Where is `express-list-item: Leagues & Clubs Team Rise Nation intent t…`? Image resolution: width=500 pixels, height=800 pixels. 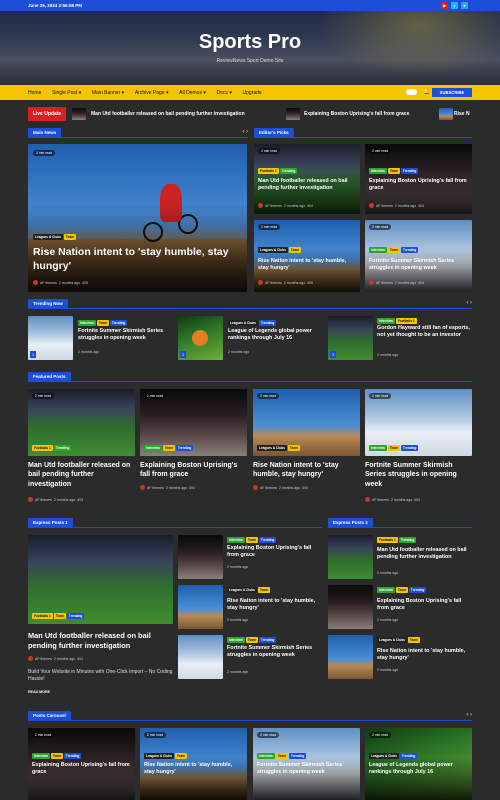
express-list-item: Leagues & Clubs Team Rise Nation intent t… is located at coordinates (250, 607).